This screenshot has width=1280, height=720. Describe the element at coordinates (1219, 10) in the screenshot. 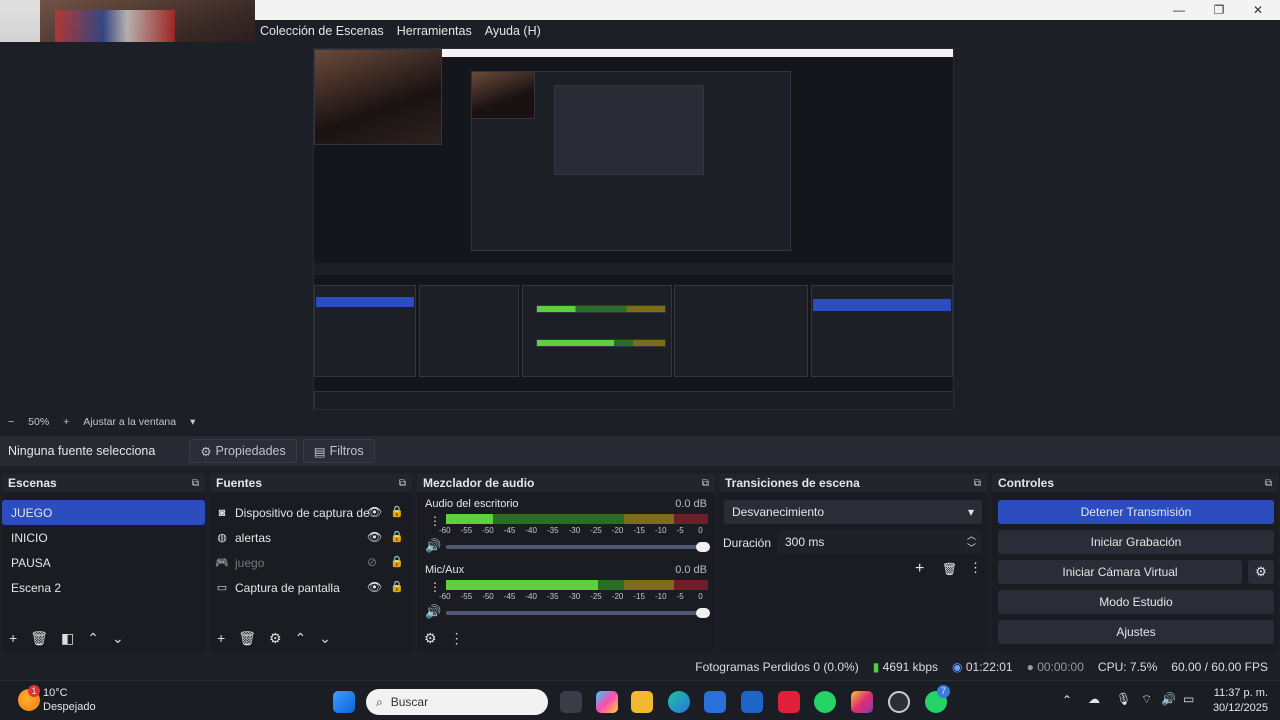

I see `maximize-button: ❐` at that location.